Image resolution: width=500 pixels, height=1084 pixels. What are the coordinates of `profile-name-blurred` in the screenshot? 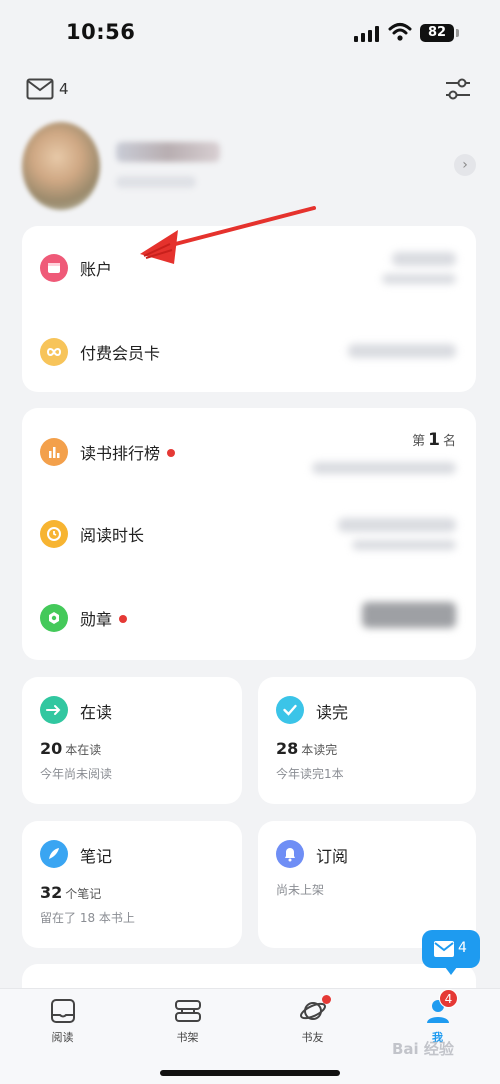 It's located at (168, 152).